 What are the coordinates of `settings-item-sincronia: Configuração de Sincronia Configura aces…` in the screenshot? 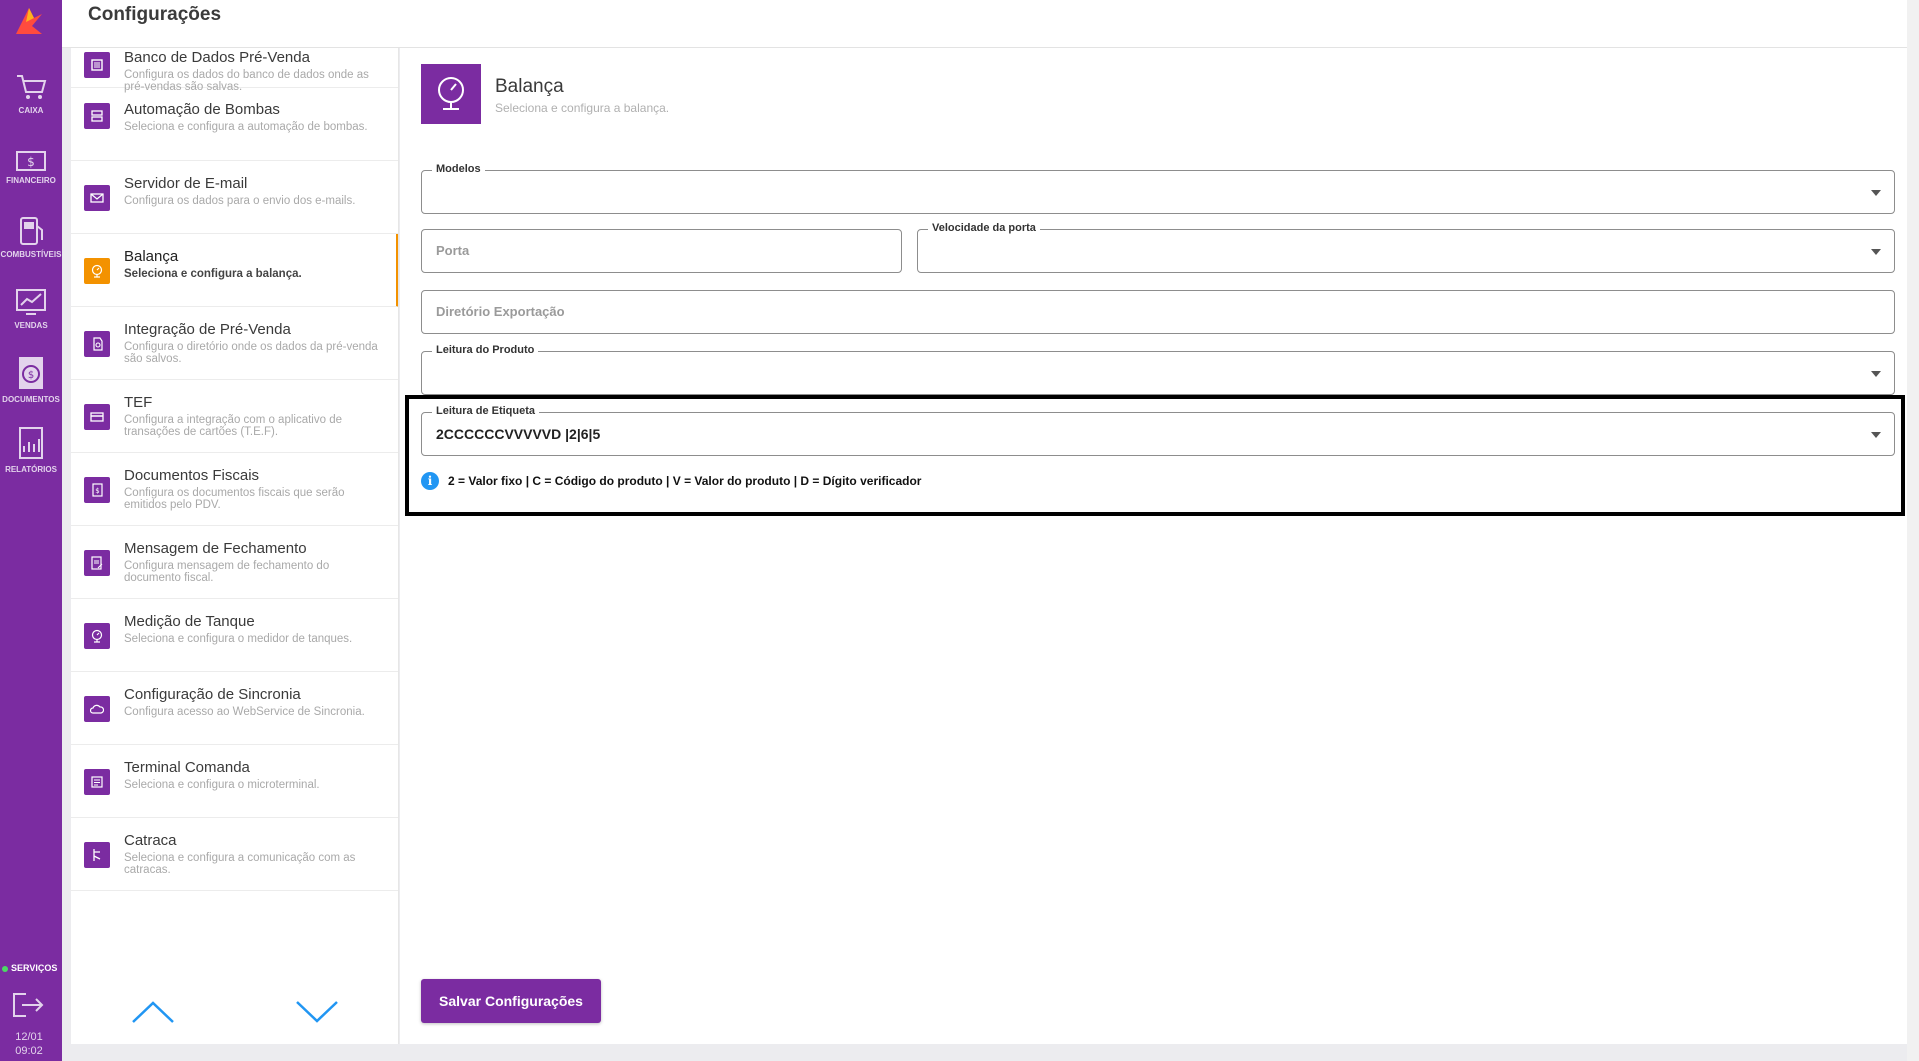 It's located at (234, 708).